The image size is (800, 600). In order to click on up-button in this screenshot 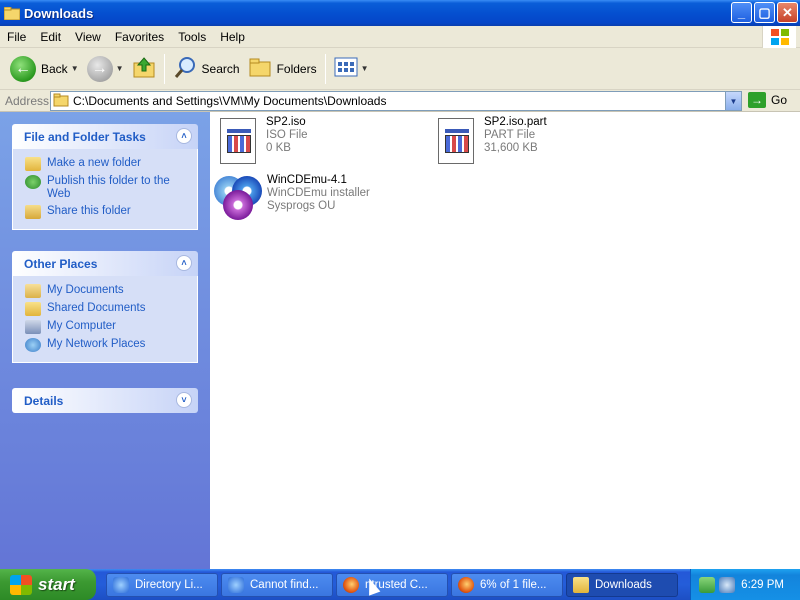, I will do `click(144, 69)`.